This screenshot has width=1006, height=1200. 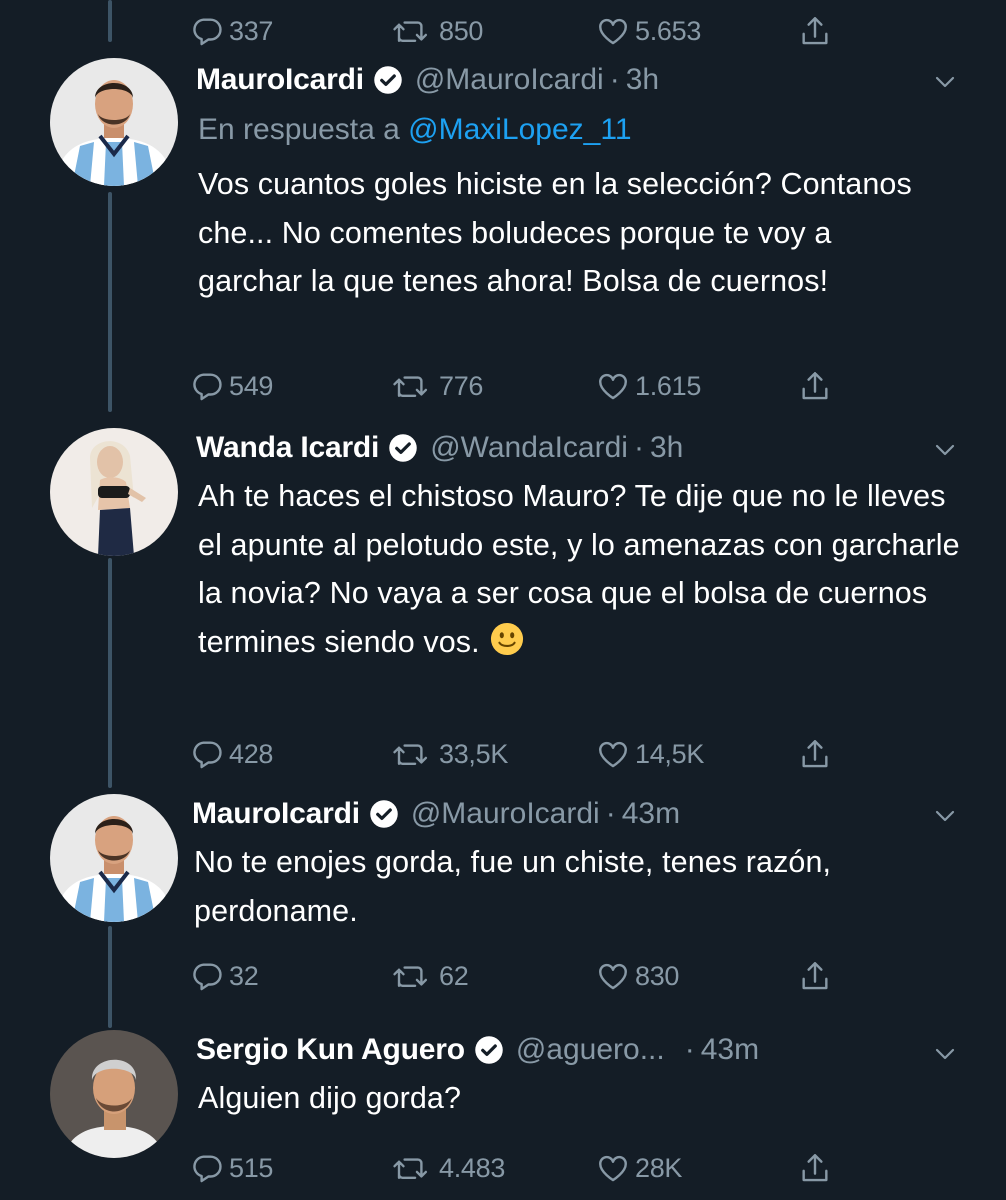 What do you see at coordinates (437, 386) in the screenshot?
I see `retweet-button: 776` at bounding box center [437, 386].